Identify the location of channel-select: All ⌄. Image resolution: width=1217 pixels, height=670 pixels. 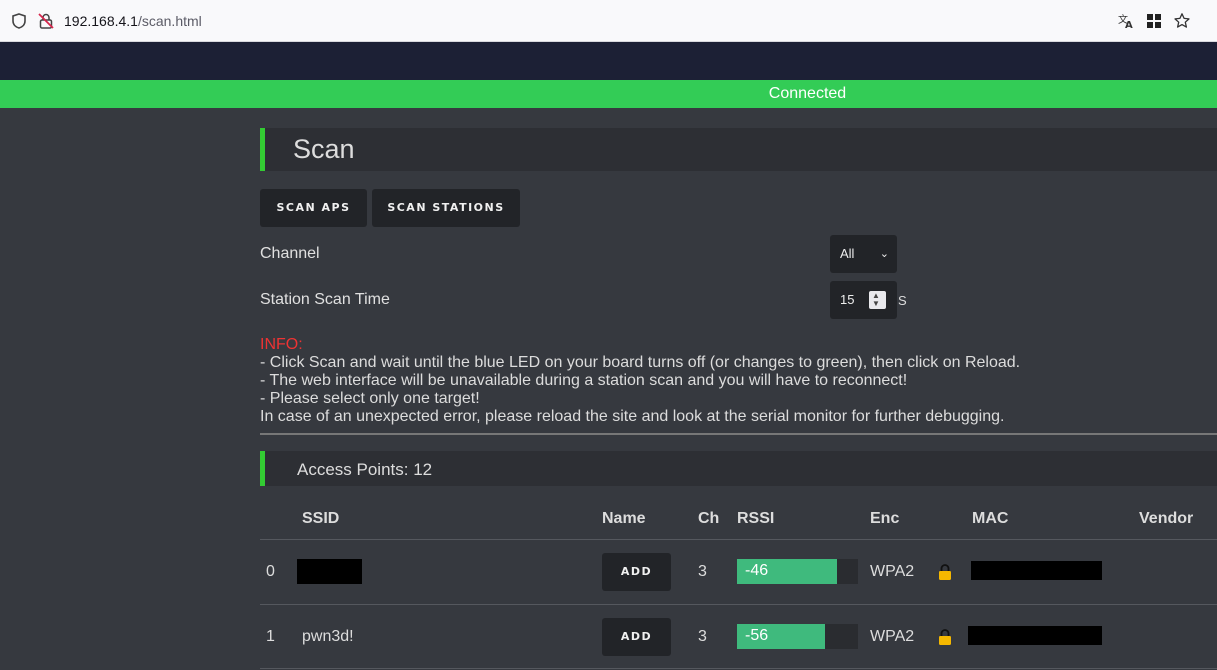
(863, 254).